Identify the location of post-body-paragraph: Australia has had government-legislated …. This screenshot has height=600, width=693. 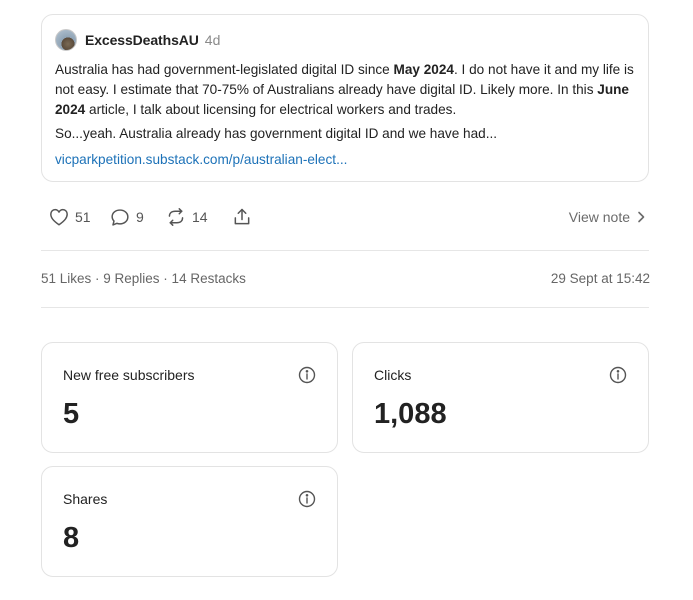
(346, 90).